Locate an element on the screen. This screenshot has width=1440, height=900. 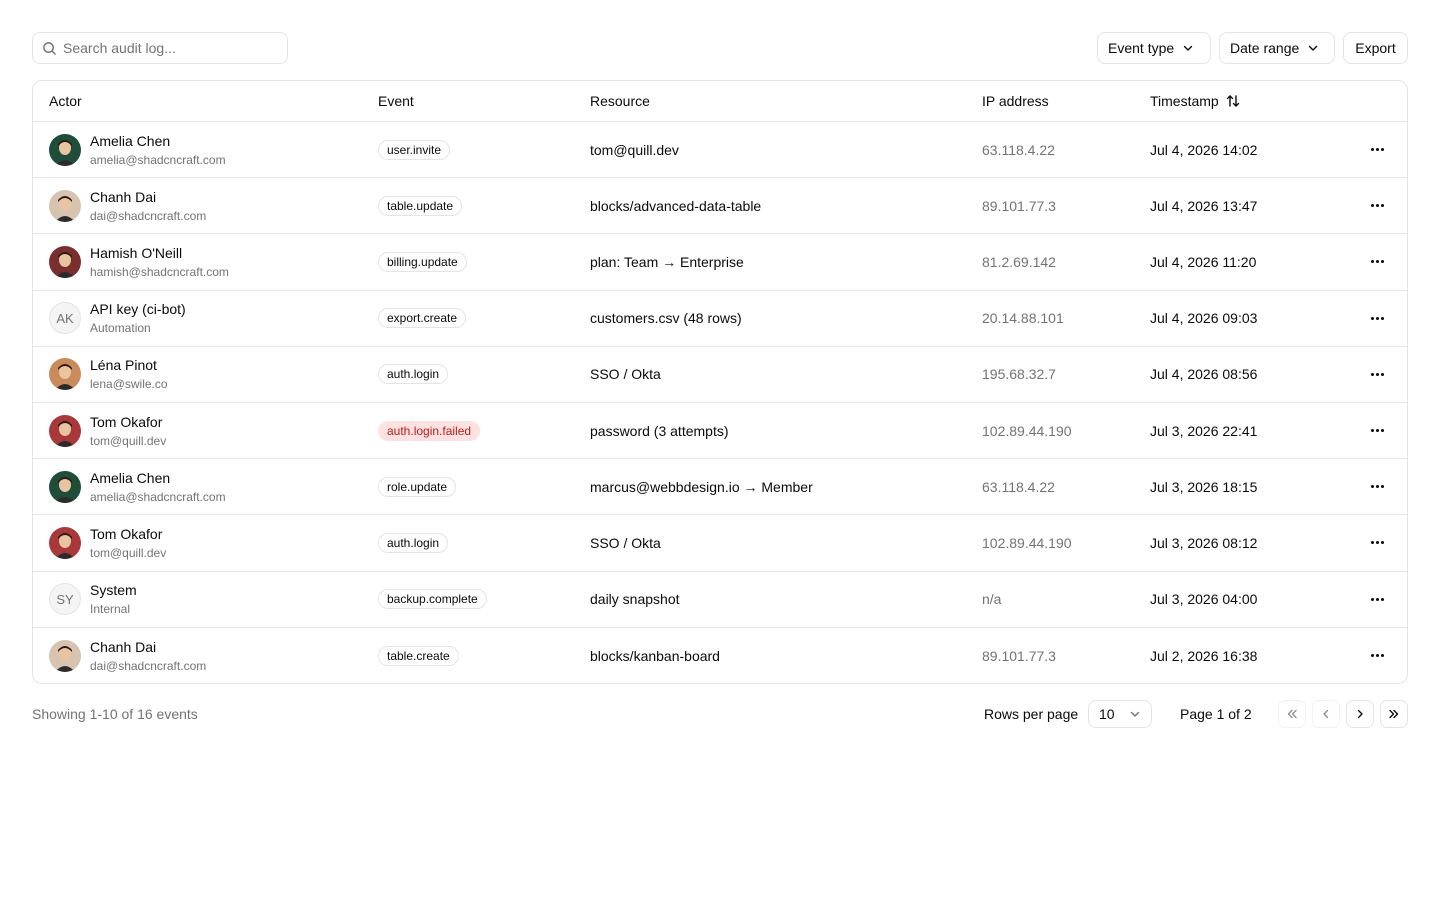
event-badge: auth.login is located at coordinates (413, 374).